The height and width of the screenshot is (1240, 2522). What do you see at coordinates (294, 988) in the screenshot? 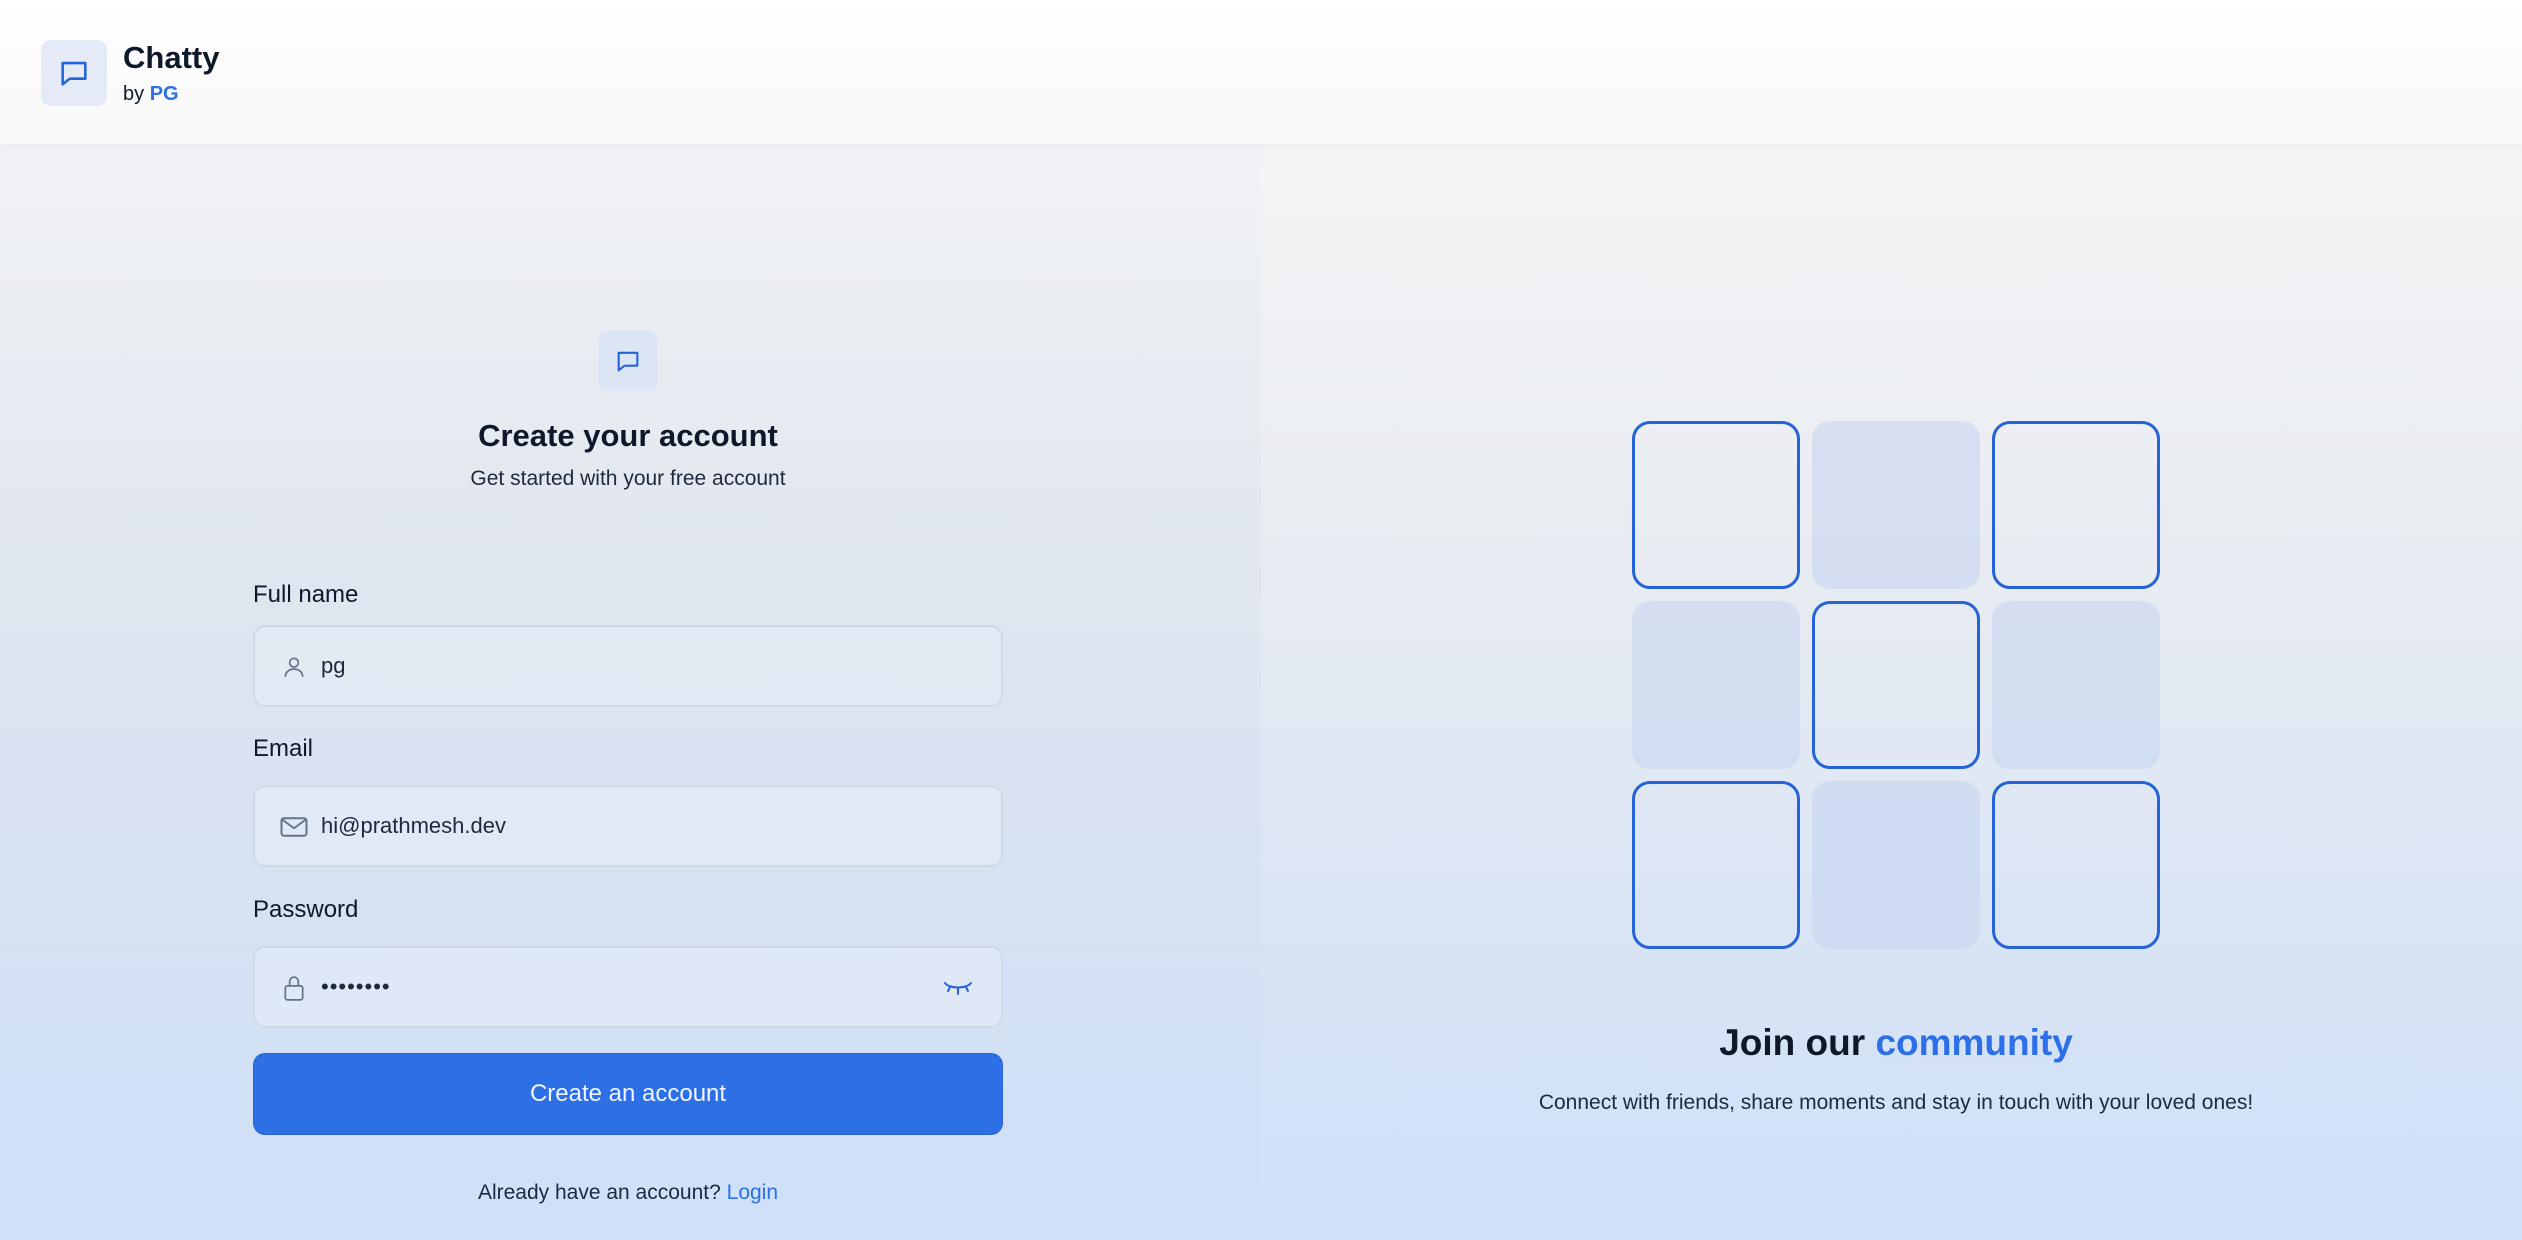
I see `lock-icon` at bounding box center [294, 988].